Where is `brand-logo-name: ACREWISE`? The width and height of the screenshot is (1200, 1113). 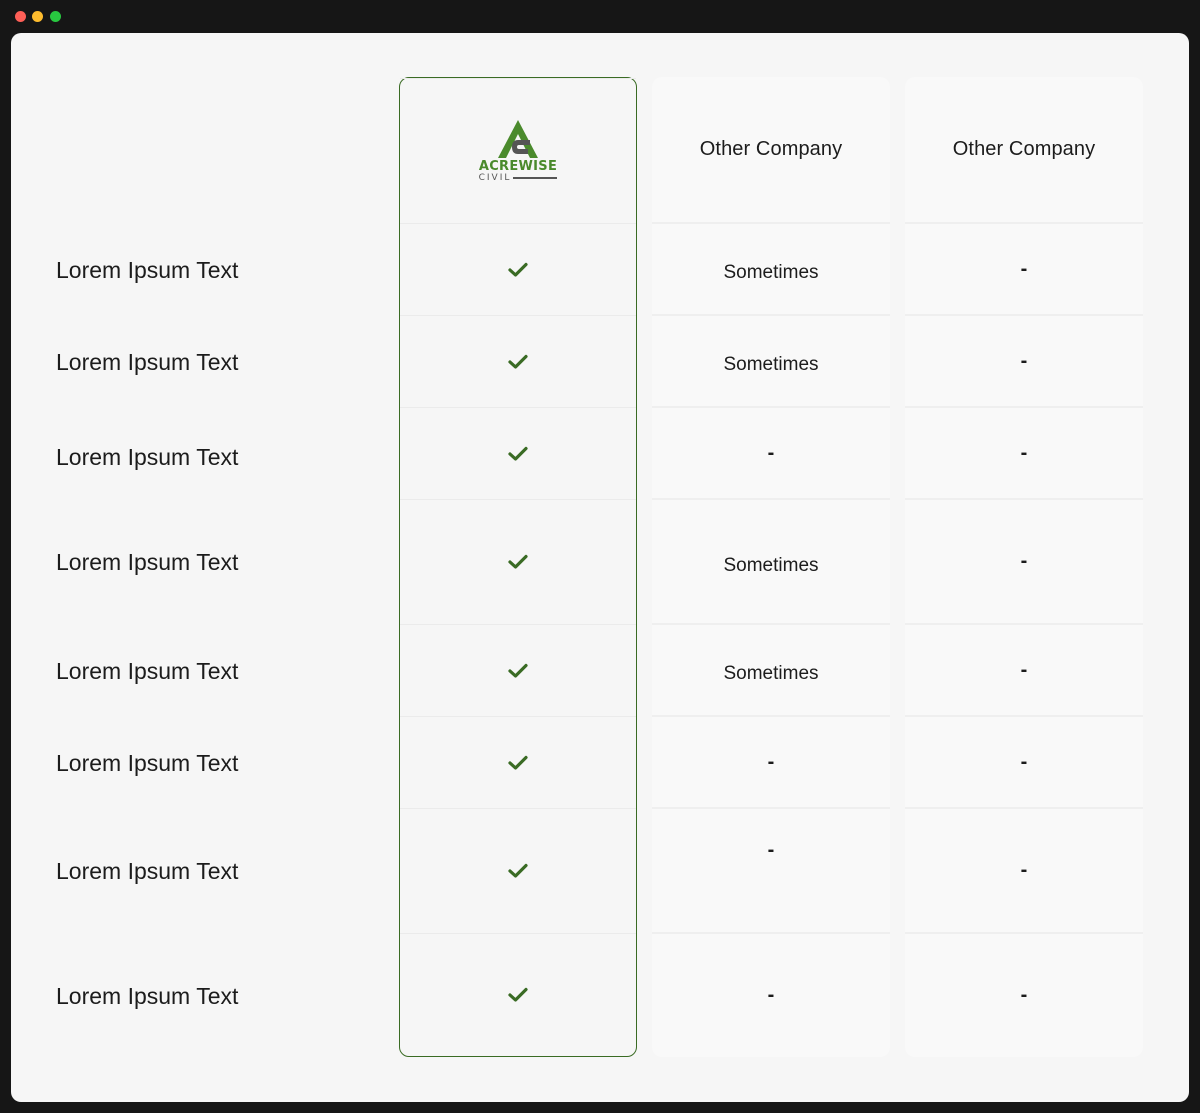
brand-logo-name: ACREWISE is located at coordinates (518, 166).